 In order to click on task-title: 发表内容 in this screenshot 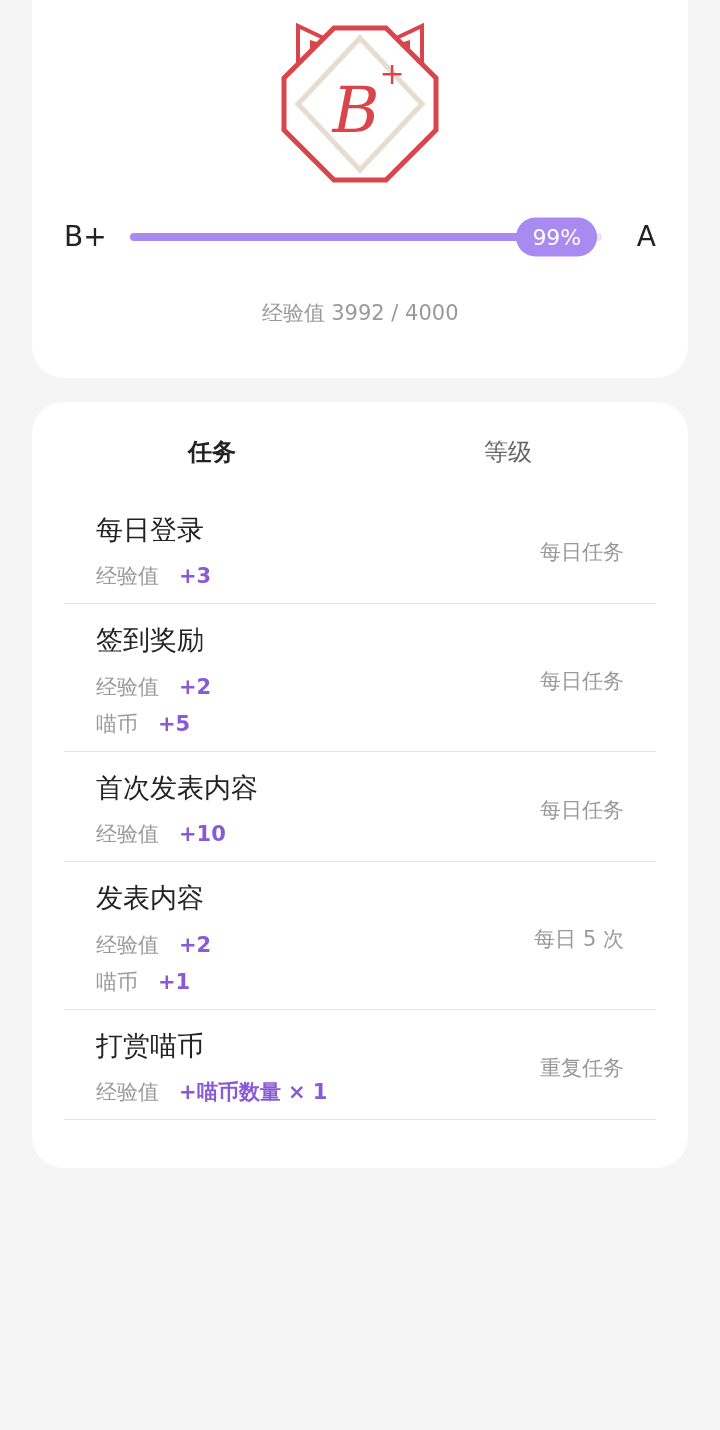, I will do `click(150, 898)`.